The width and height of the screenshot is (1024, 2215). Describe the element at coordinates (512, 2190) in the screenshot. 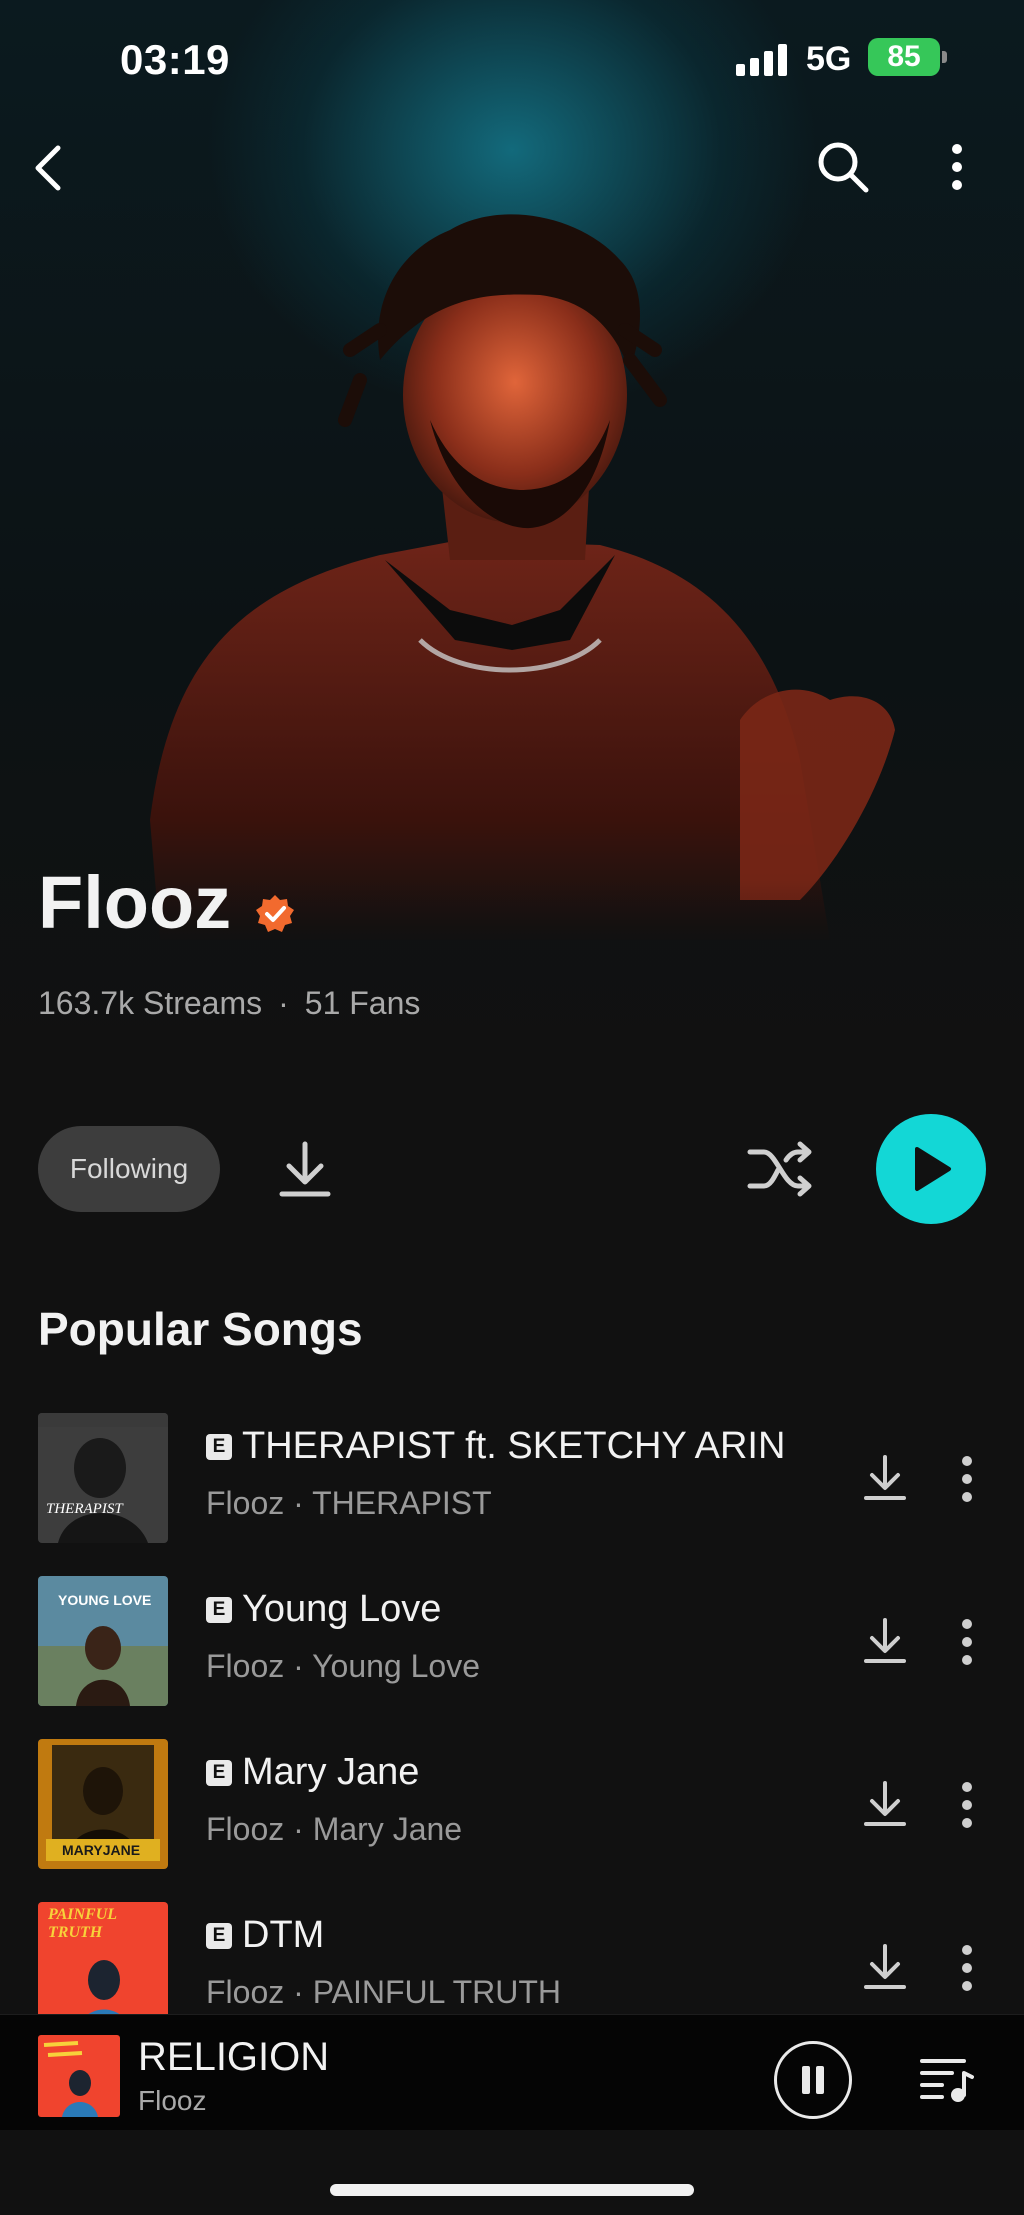

I see `home-indicator` at that location.